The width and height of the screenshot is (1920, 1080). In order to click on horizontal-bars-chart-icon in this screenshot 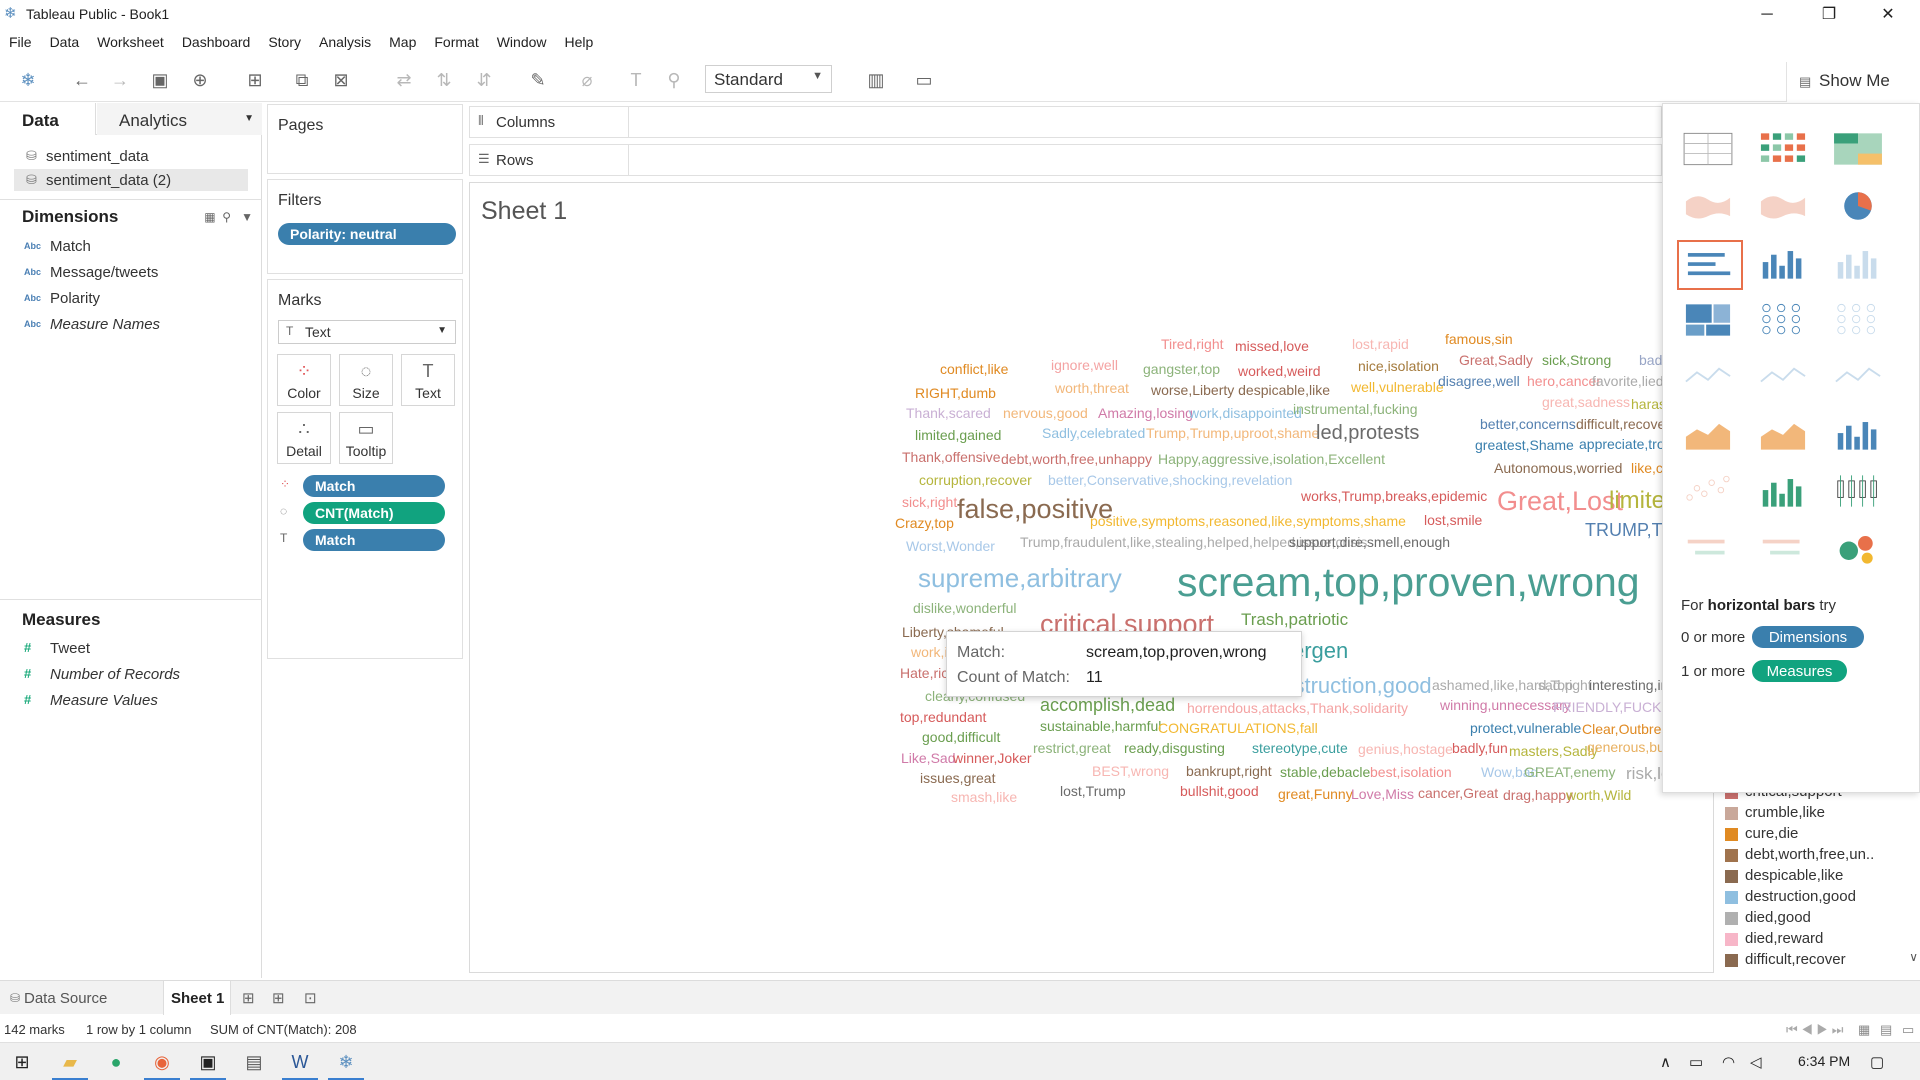, I will do `click(1710, 265)`.